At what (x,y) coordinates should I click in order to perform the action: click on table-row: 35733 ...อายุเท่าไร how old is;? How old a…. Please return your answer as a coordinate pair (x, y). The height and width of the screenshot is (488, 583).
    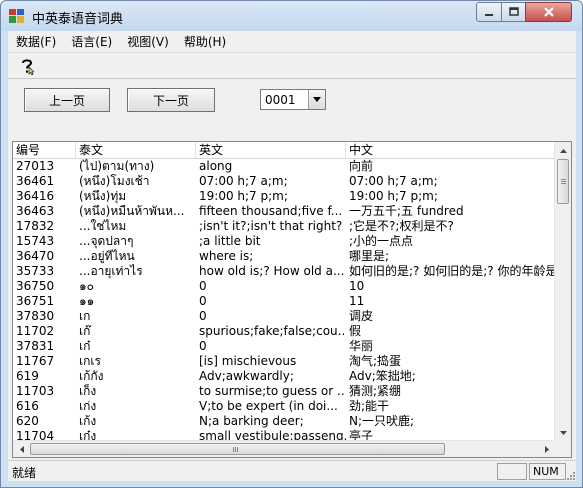
    Looking at the image, I should click on (284, 271).